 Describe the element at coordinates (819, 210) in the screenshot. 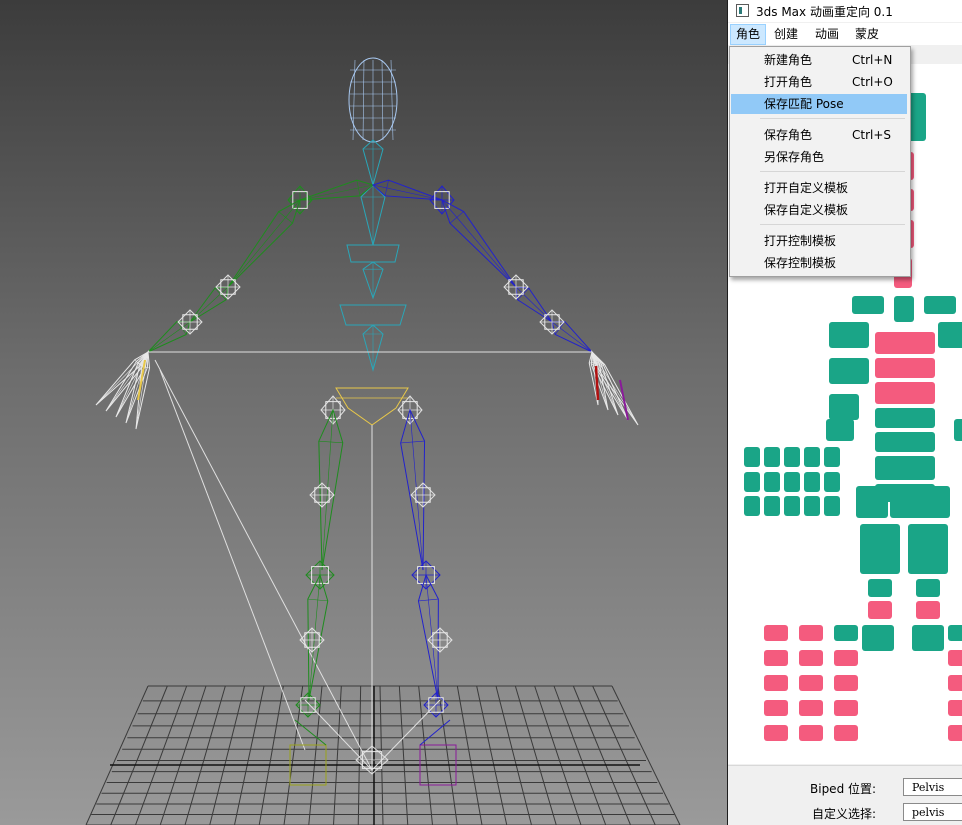

I see `menu-save-custom-template: 保存自定义模板` at that location.